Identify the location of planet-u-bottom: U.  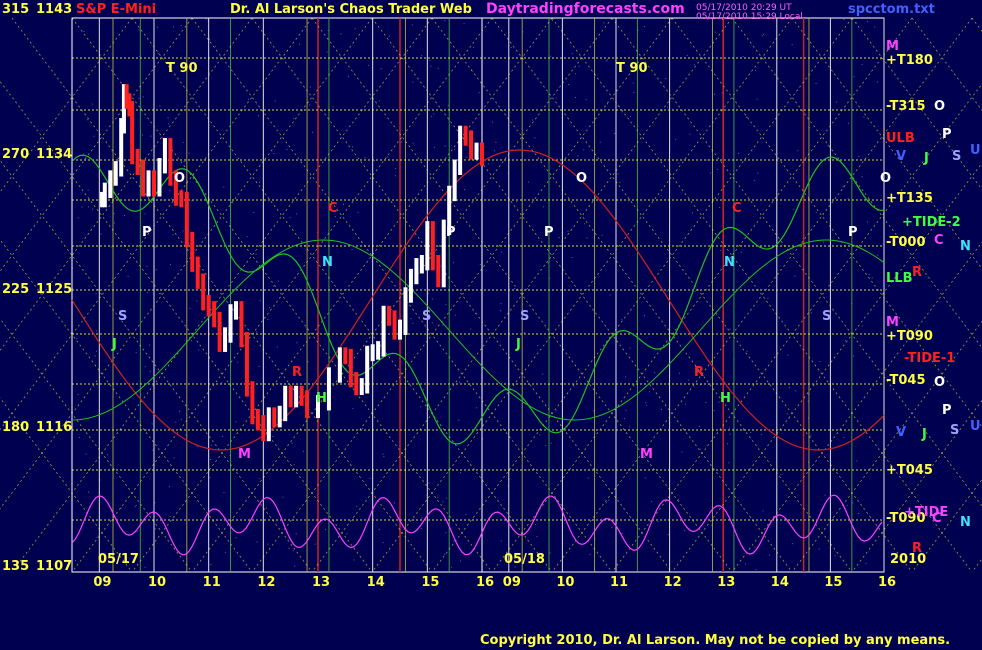
(975, 426).